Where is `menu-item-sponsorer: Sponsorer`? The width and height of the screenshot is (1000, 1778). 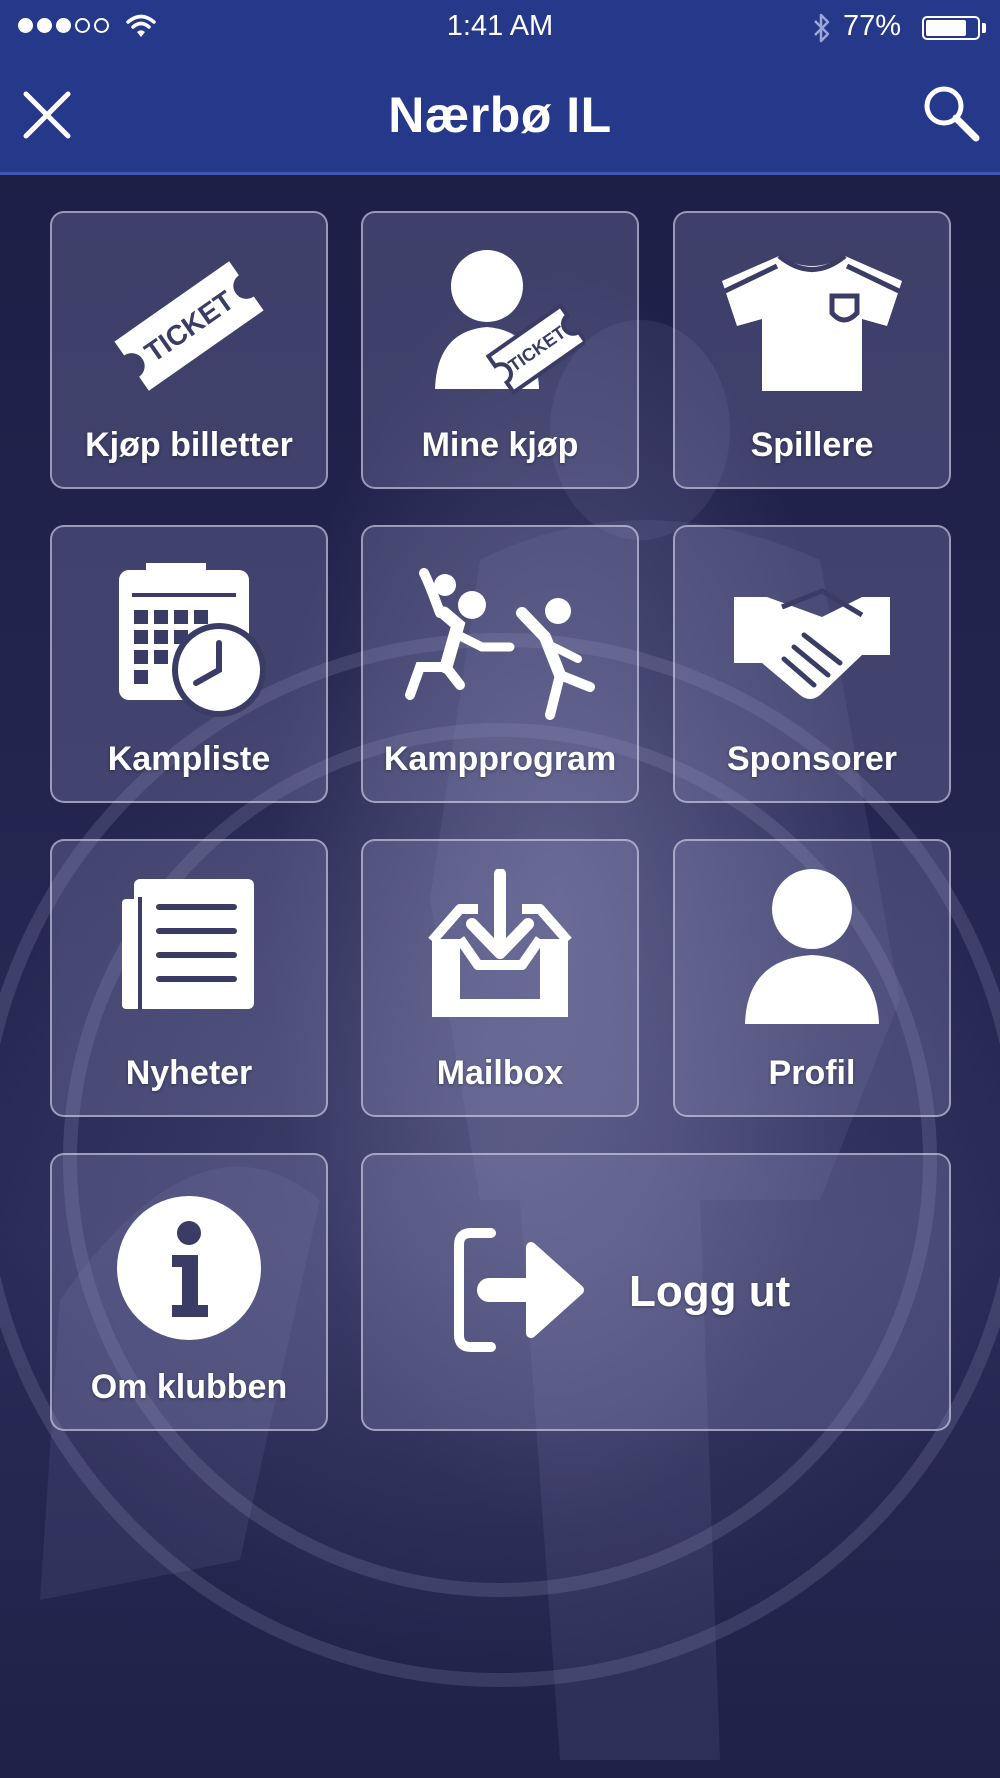 menu-item-sponsorer: Sponsorer is located at coordinates (812, 664).